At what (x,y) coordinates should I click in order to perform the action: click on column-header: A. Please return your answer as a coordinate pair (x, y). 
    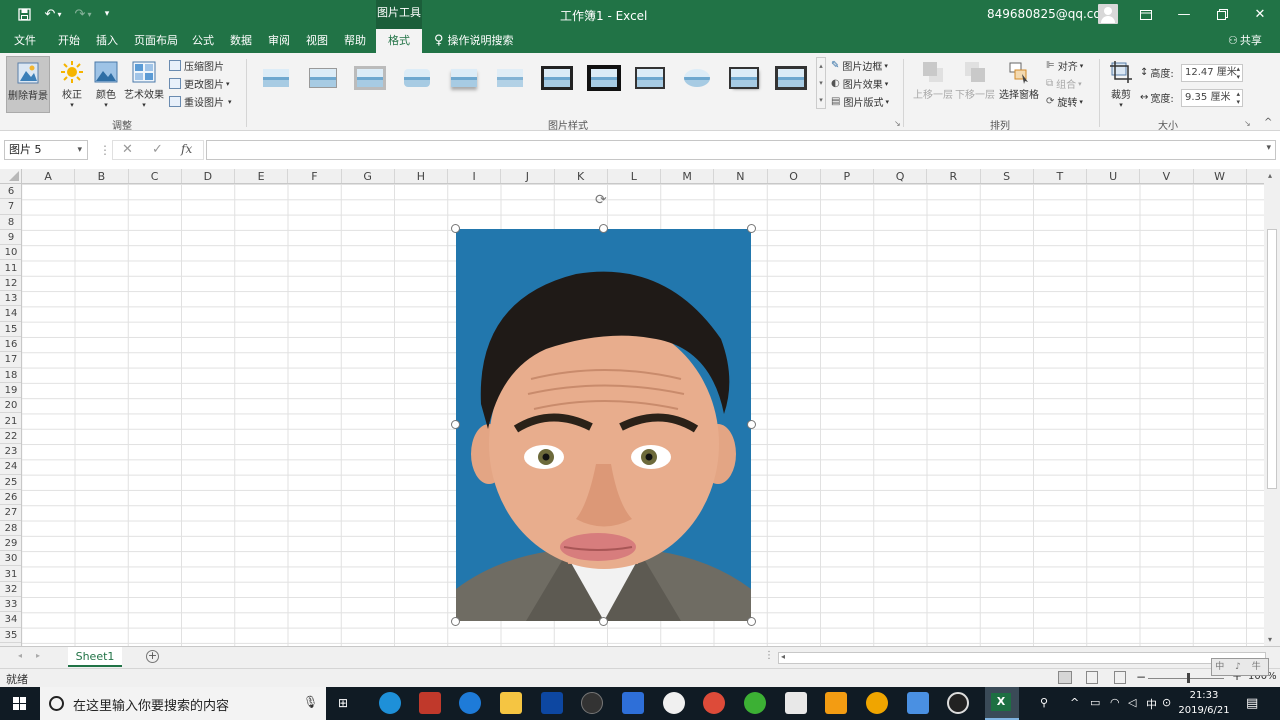
    Looking at the image, I should click on (49, 176).